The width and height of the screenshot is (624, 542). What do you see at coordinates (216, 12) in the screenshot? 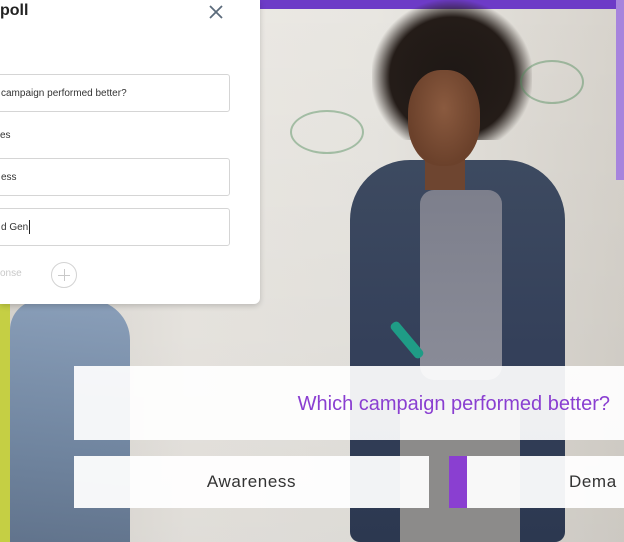
I see `close-icon` at bounding box center [216, 12].